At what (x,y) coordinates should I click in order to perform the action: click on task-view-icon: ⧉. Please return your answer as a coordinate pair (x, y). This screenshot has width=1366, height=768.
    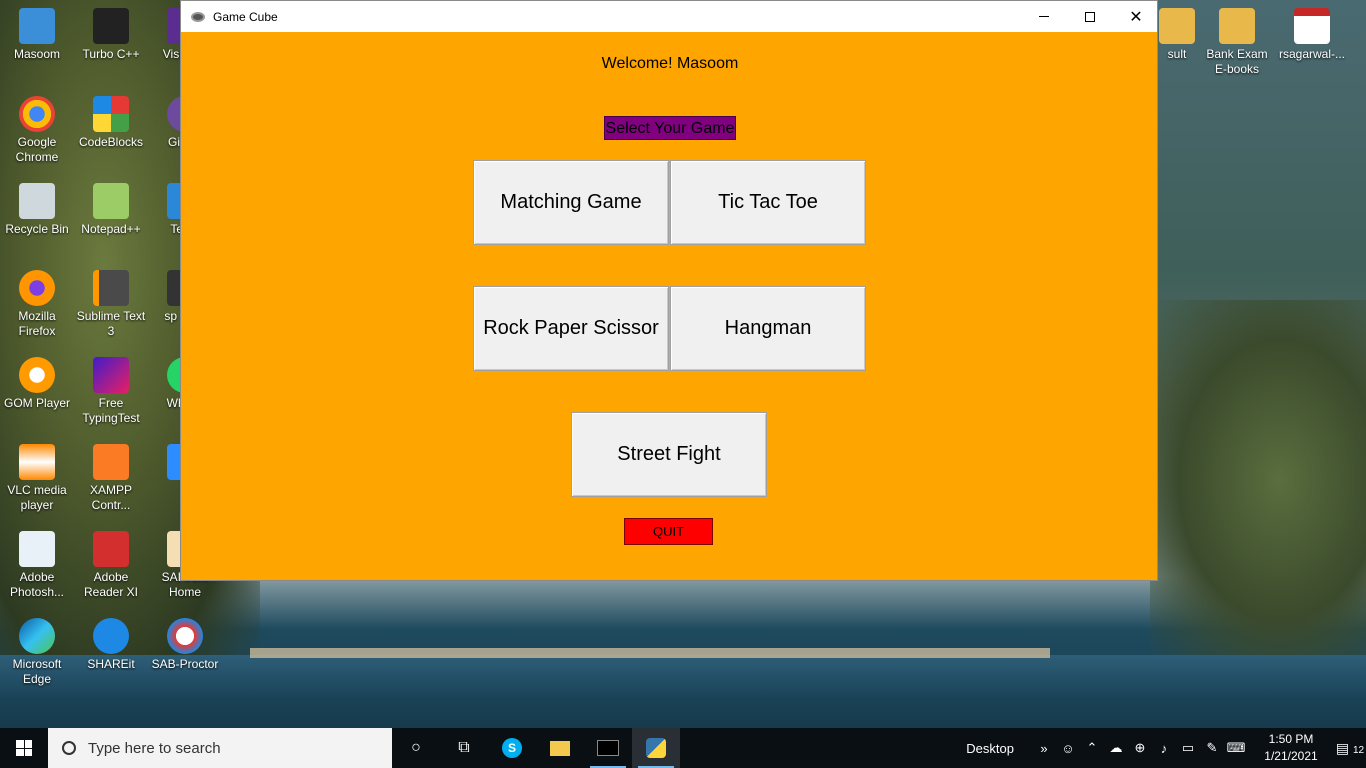
    Looking at the image, I should click on (464, 747).